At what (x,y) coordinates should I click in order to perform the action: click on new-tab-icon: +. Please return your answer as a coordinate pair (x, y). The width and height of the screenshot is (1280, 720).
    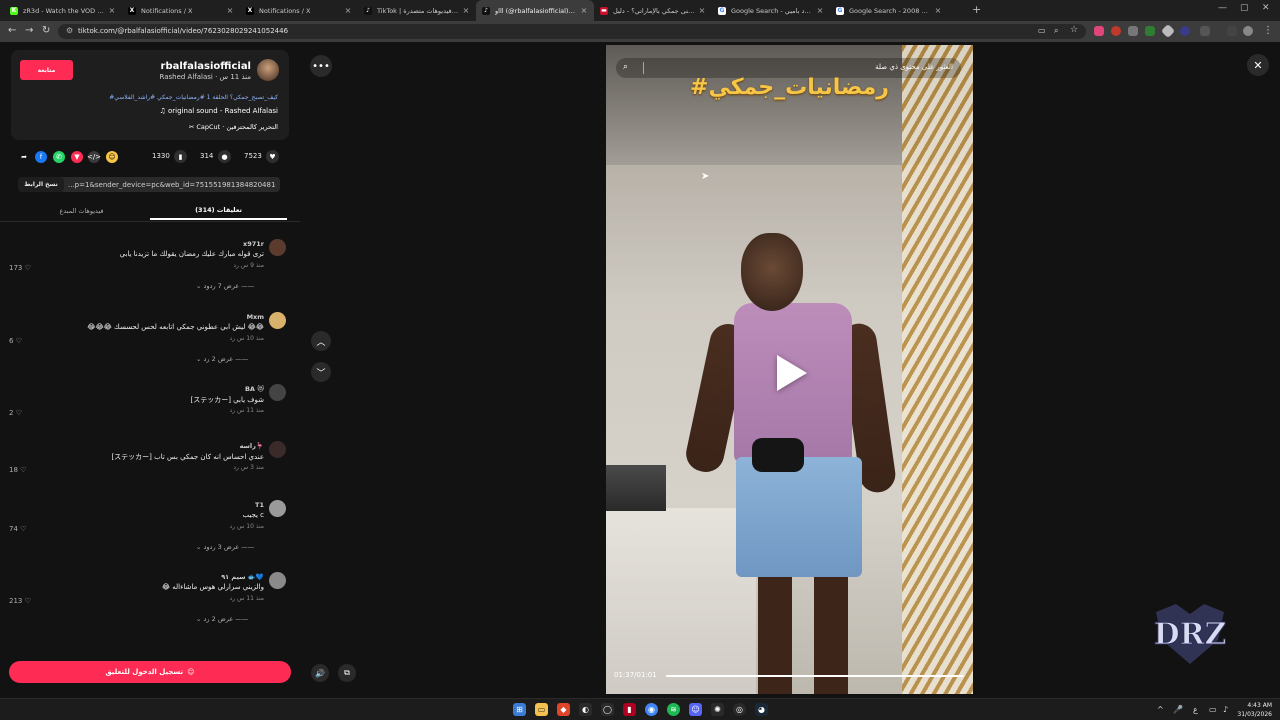
    Looking at the image, I should click on (976, 9).